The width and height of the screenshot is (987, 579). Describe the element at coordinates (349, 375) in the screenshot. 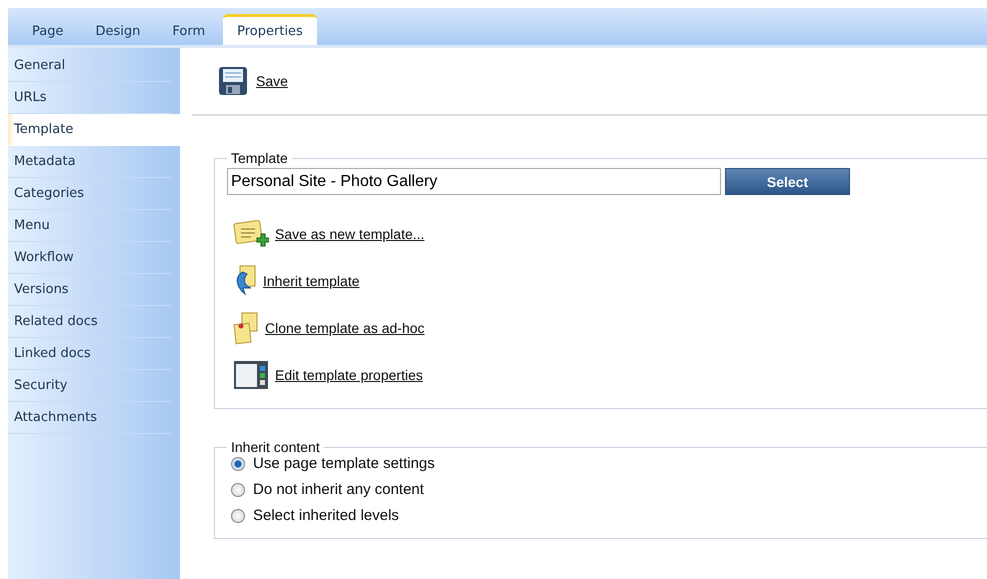

I see `action-link: Edit template properties` at that location.